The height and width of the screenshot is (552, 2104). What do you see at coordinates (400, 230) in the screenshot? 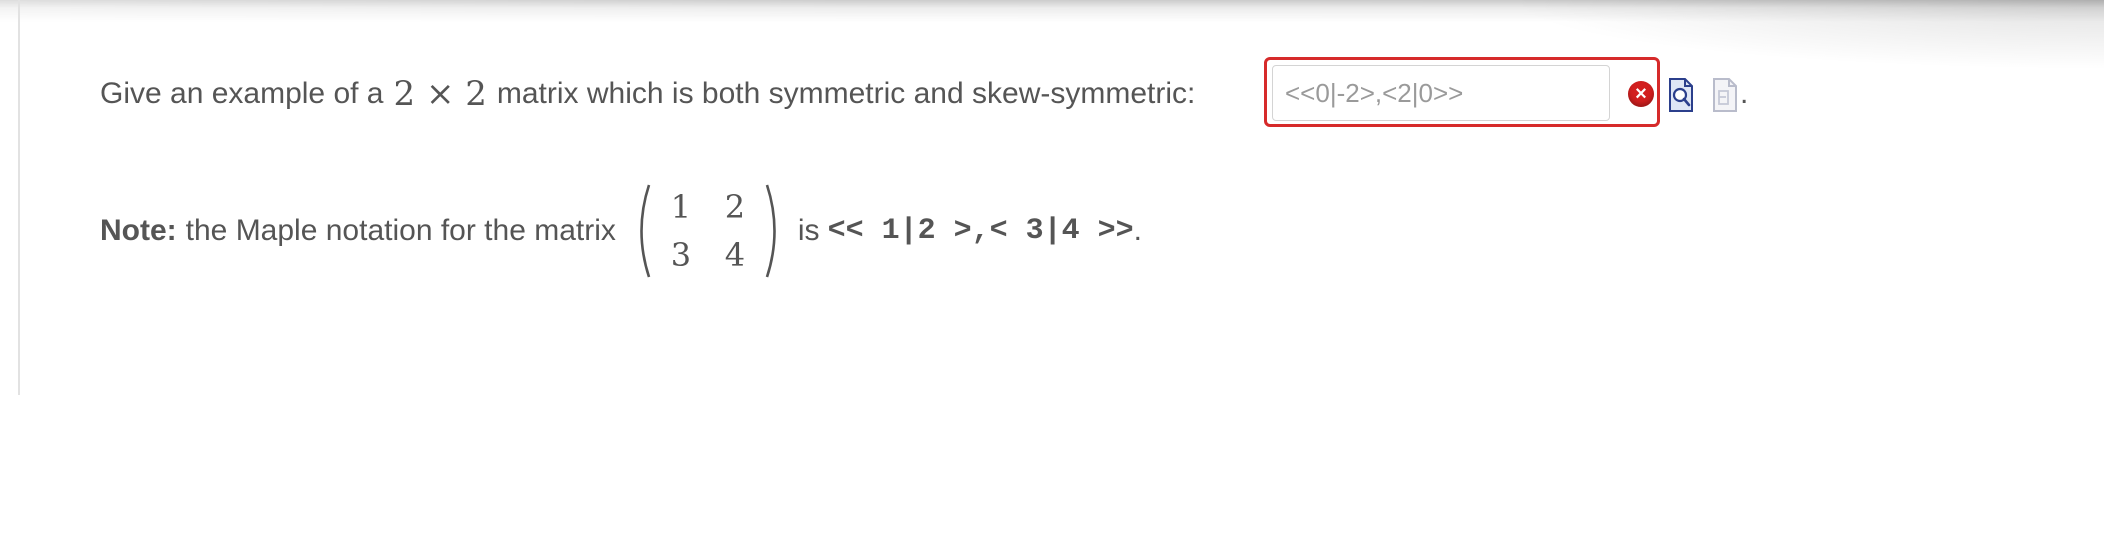
I see `note-text: the Maple notation for the matrix` at bounding box center [400, 230].